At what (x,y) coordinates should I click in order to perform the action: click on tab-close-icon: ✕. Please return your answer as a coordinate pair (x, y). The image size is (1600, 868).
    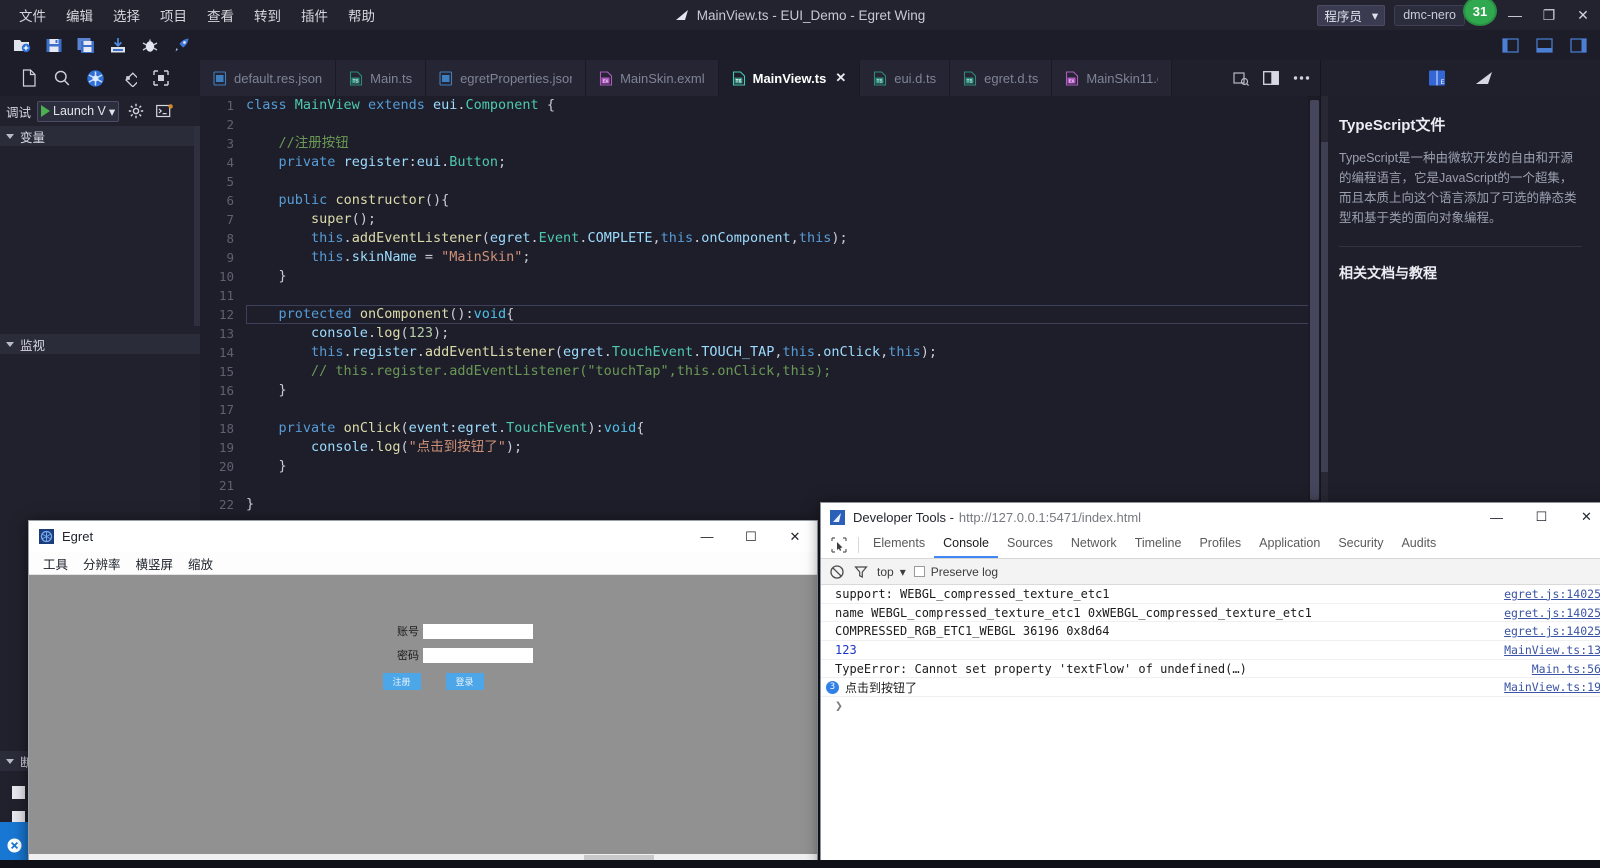
    Looking at the image, I should click on (840, 78).